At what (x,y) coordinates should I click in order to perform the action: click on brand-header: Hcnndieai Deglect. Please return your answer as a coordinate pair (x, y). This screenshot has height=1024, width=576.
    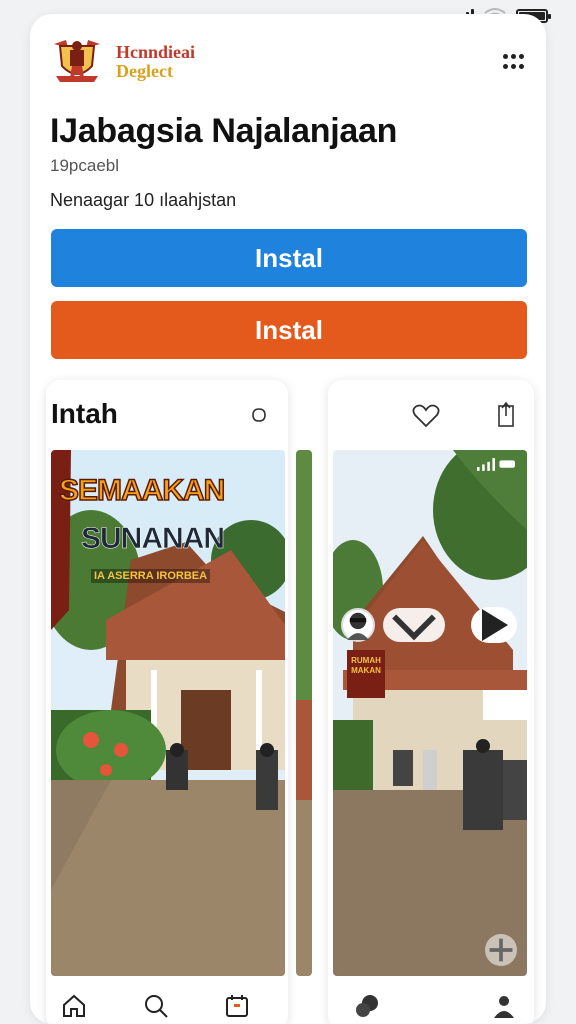
    Looking at the image, I should click on (122, 62).